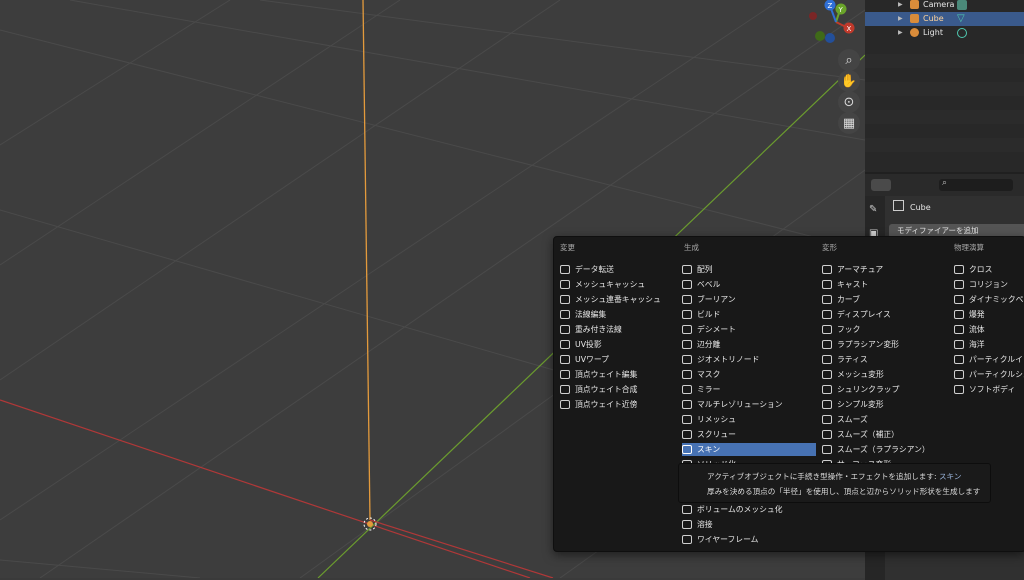 This screenshot has width=1024, height=580. I want to click on menu-item: スクリュー, so click(747, 434).